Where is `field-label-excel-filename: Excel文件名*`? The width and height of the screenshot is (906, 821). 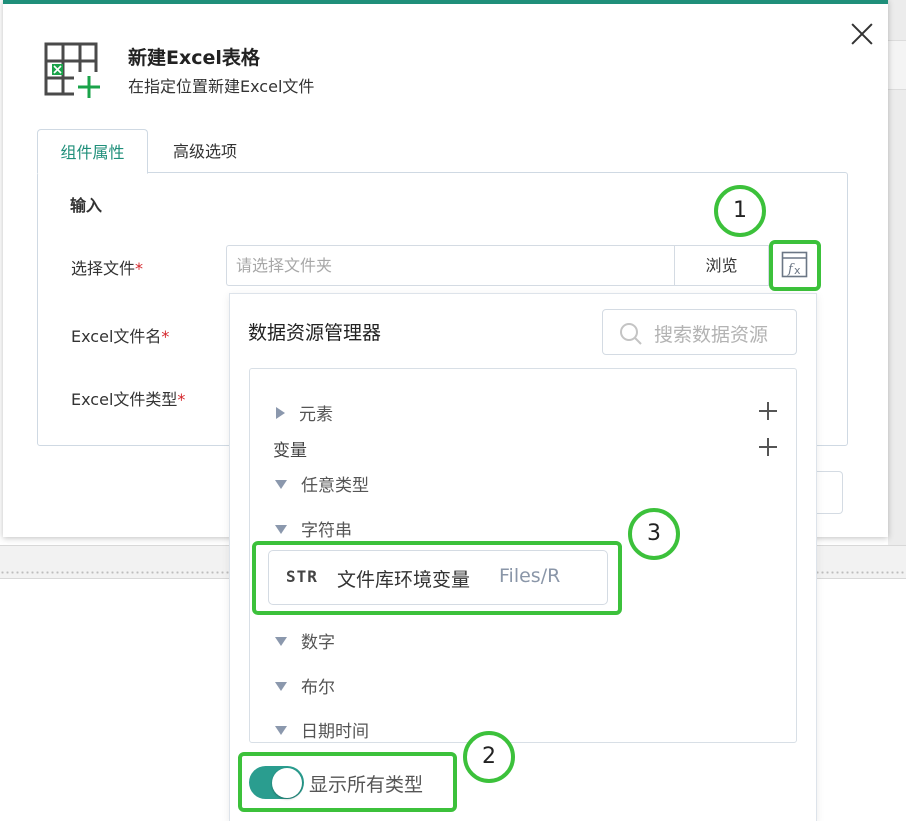 field-label-excel-filename: Excel文件名* is located at coordinates (120, 336).